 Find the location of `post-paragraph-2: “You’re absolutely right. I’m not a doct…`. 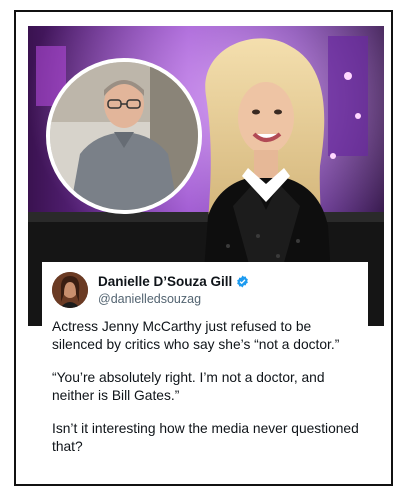

post-paragraph-2: “You’re absolutely right. I’m not a doct… is located at coordinates (188, 386).